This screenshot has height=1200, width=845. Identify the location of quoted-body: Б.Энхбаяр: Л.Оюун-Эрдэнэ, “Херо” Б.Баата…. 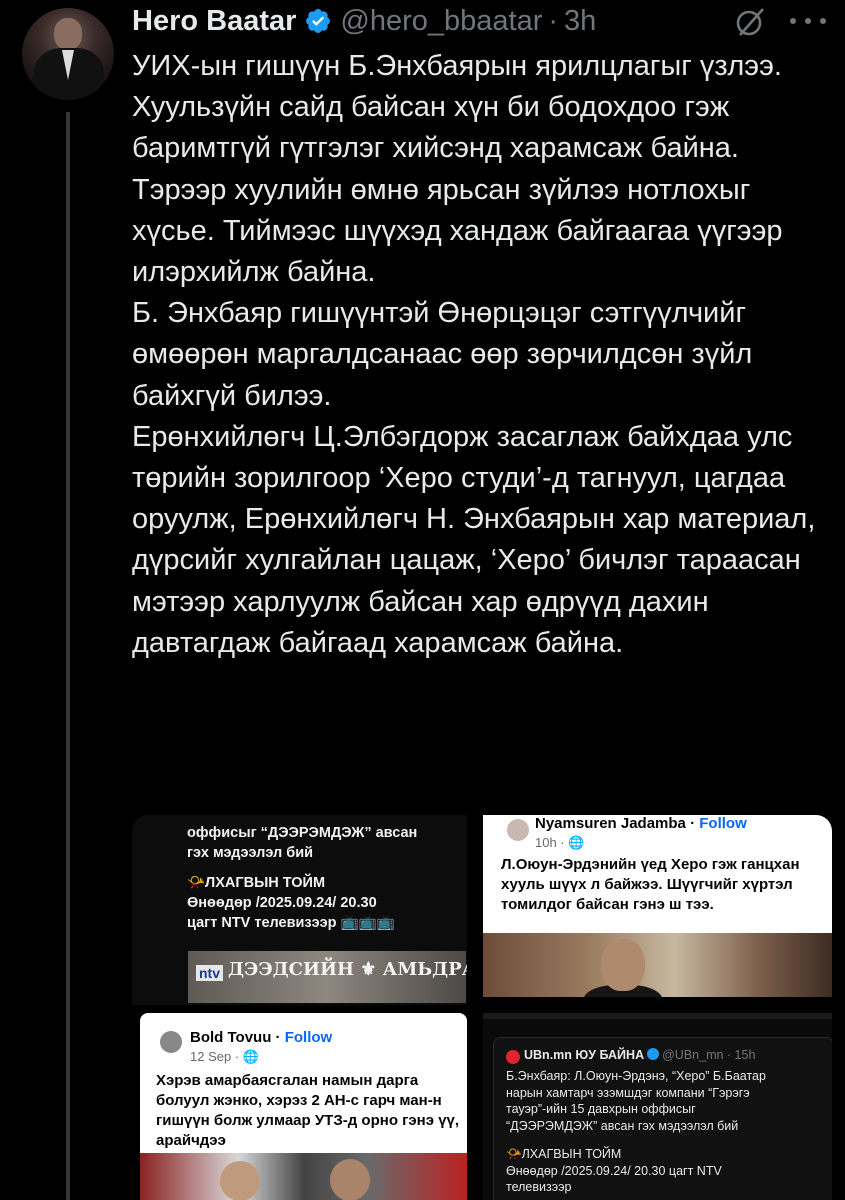
(667, 1132).